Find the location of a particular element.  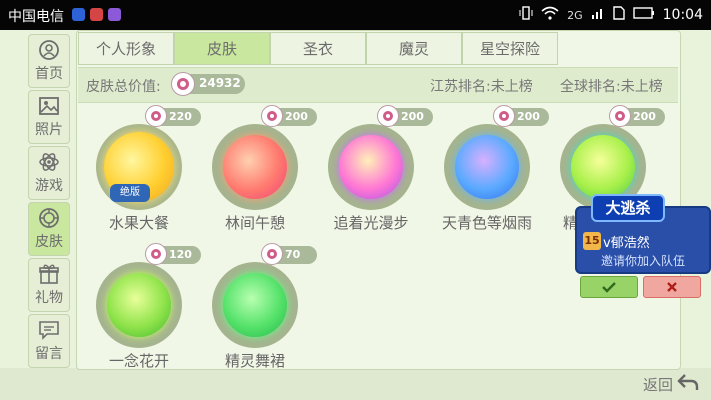

wifi-icon is located at coordinates (550, 15).